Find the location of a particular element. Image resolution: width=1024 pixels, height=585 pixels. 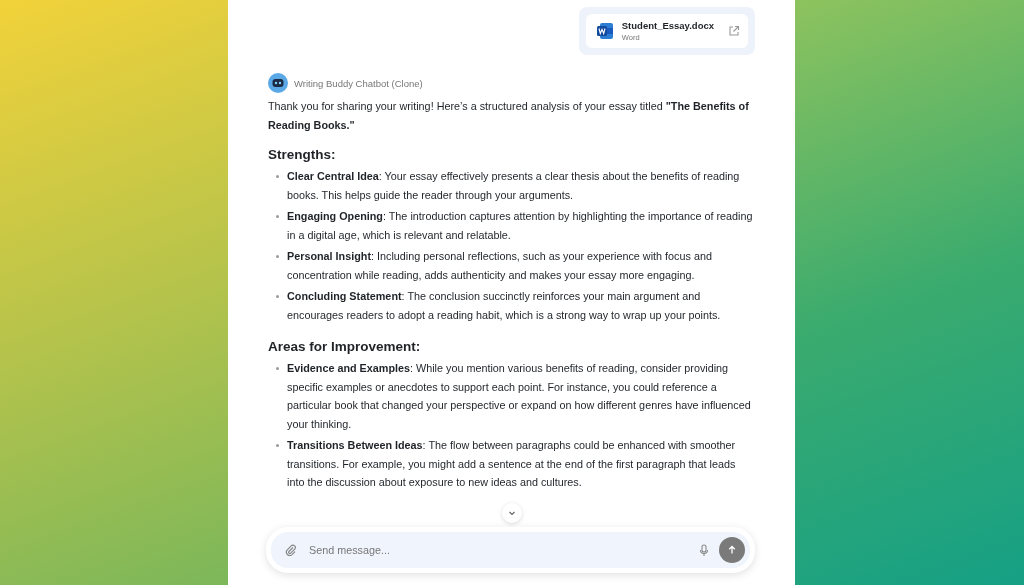

arrow-up-icon is located at coordinates (732, 550).